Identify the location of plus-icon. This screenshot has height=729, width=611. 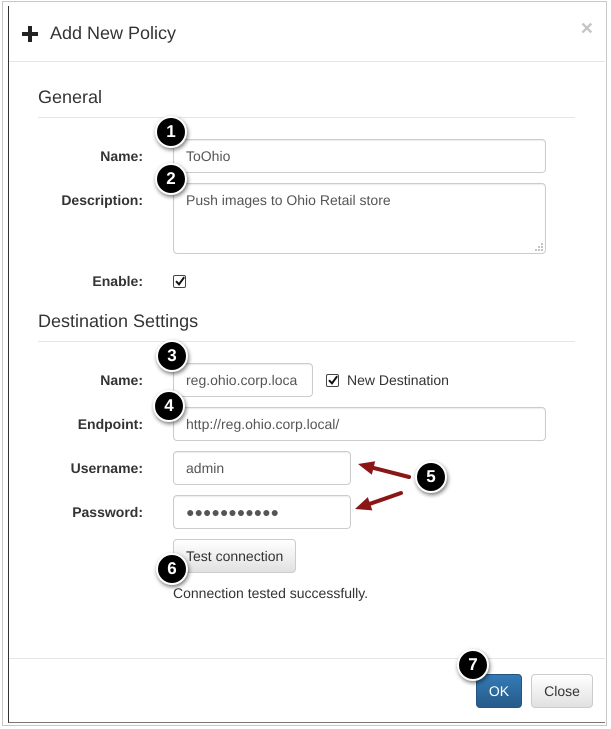
(30, 34).